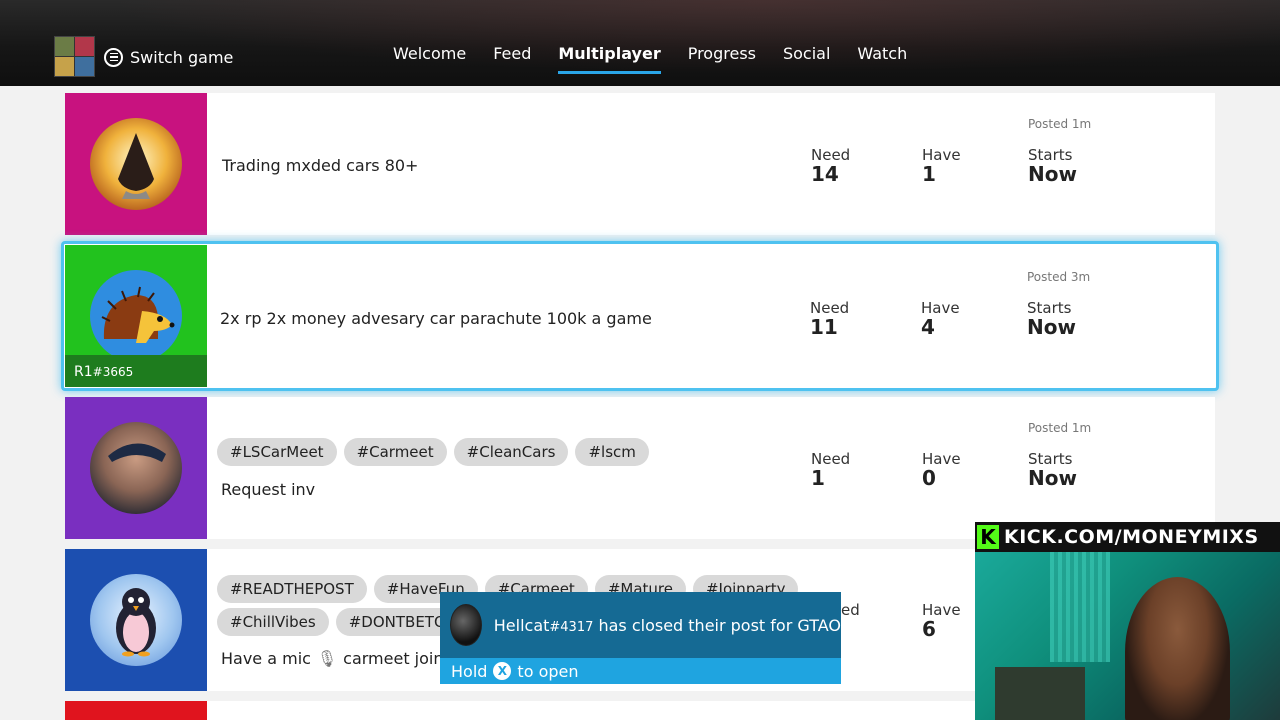  Describe the element at coordinates (393, 658) in the screenshot. I see `post-description-part2: carmeet join` at that location.